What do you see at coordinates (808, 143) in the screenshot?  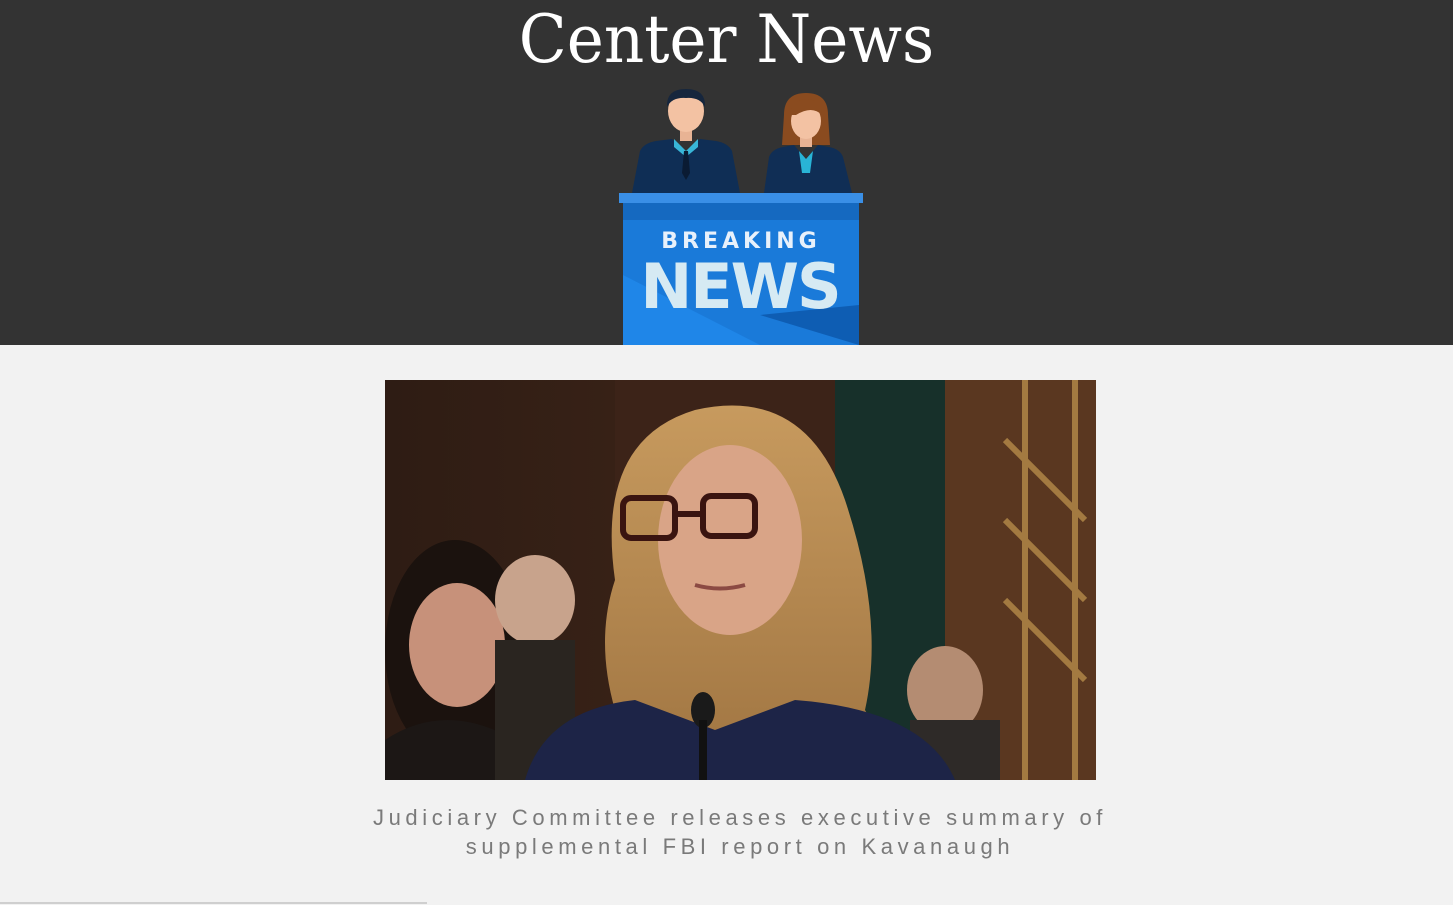 I see `female-anchor-icon` at bounding box center [808, 143].